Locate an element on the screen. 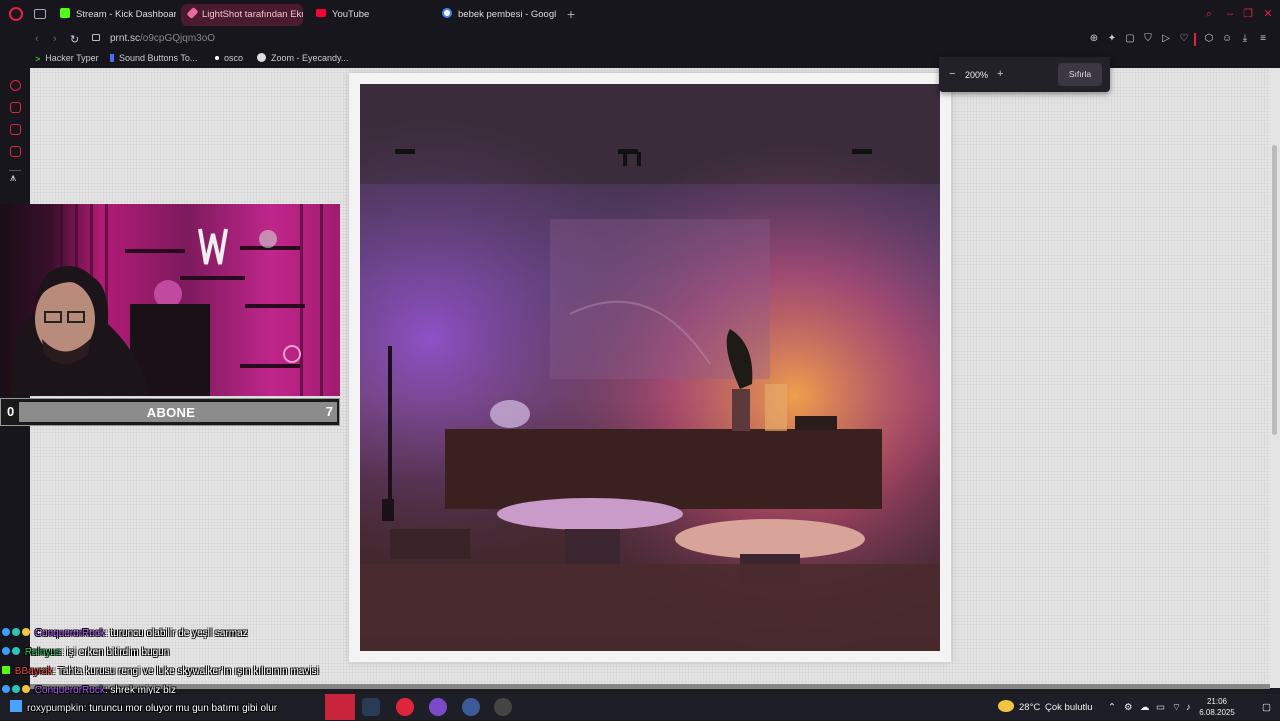 The image size is (1280, 721). bookmark-icon: ✦ is located at coordinates (1112, 39).